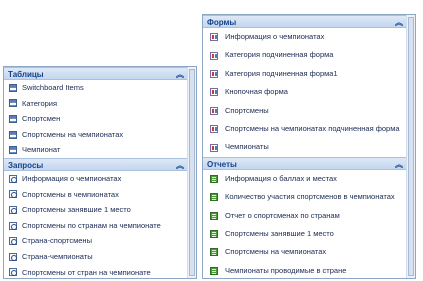 The image size is (423, 281). I want to click on nav-item-query: Информация о чемпионатах, so click(95, 179).